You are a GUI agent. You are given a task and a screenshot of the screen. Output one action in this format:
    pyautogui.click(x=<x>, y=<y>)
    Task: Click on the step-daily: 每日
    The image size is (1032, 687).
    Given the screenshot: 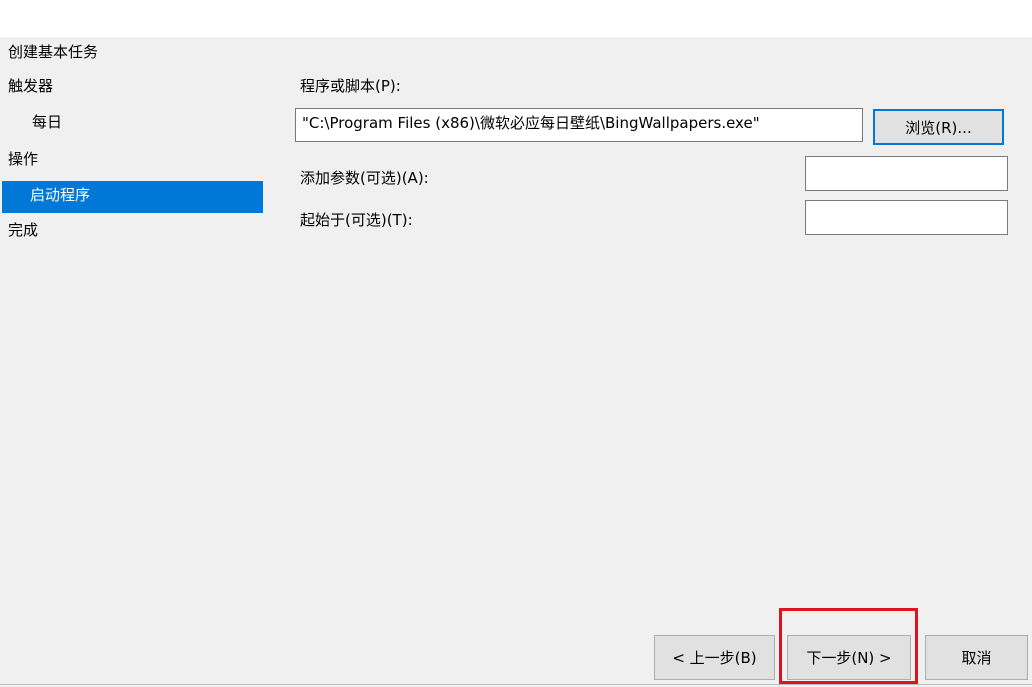 What is the action you would take?
    pyautogui.click(x=47, y=122)
    